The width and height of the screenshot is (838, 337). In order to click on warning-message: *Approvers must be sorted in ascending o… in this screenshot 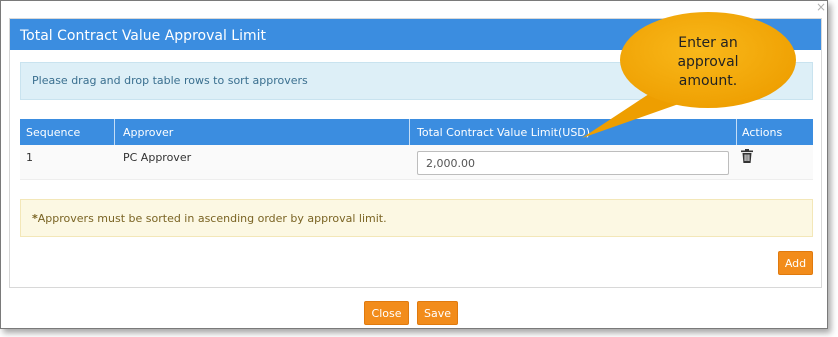, I will do `click(209, 218)`.